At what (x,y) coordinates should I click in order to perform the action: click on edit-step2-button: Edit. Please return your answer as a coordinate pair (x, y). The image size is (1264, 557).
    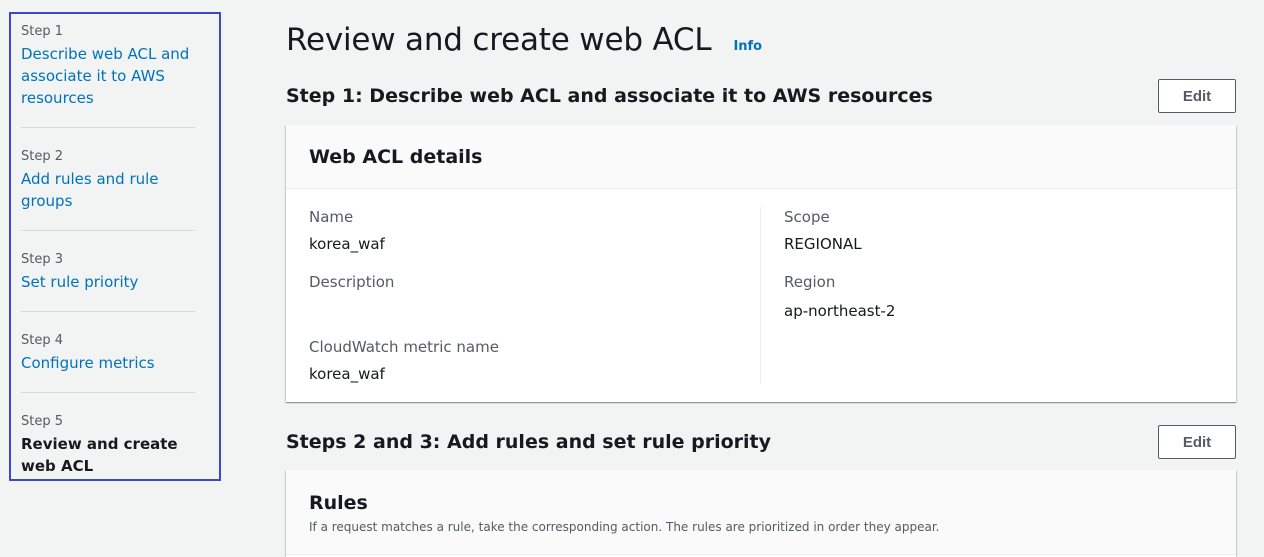
    Looking at the image, I should click on (1197, 442).